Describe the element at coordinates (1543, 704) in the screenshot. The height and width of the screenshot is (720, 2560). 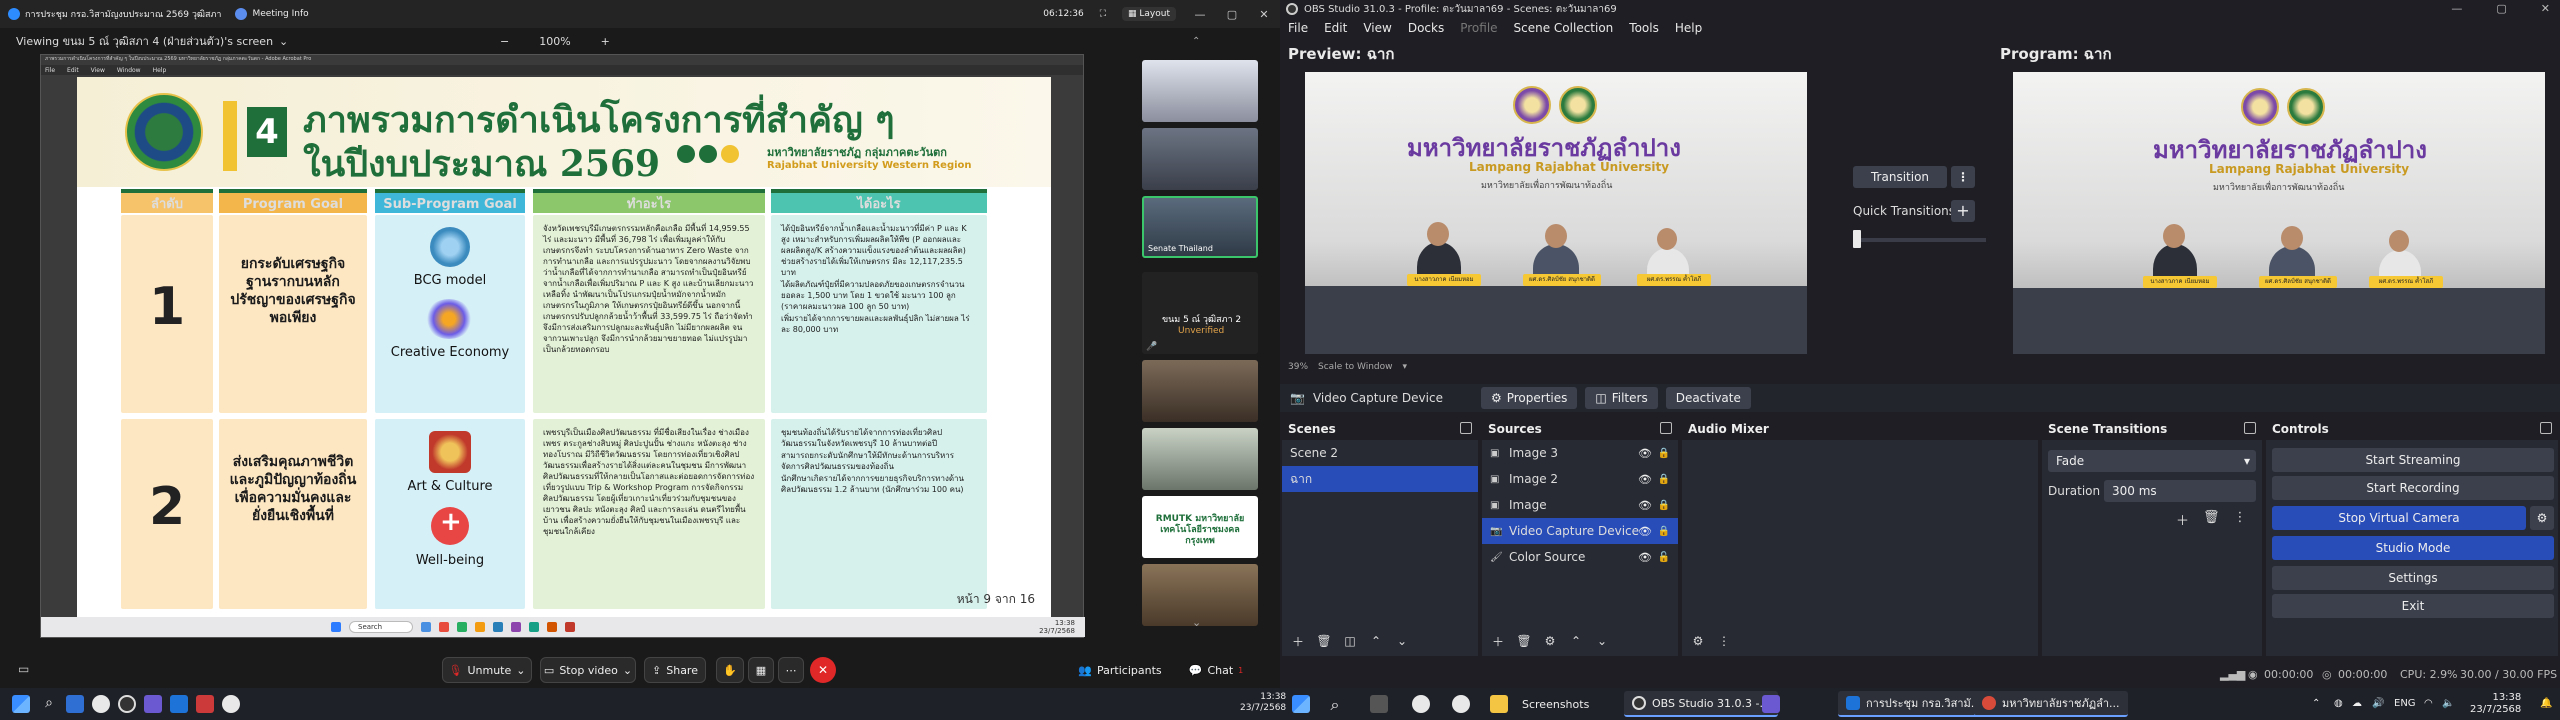
I see `taskbar-app-screenshots: Screenshots` at that location.